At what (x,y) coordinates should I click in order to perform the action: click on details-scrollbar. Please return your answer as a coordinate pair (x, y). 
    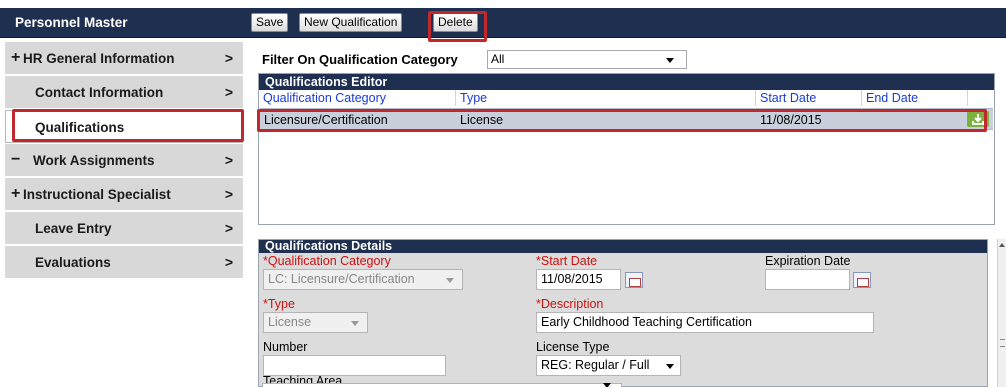
    Looking at the image, I should click on (1001, 313).